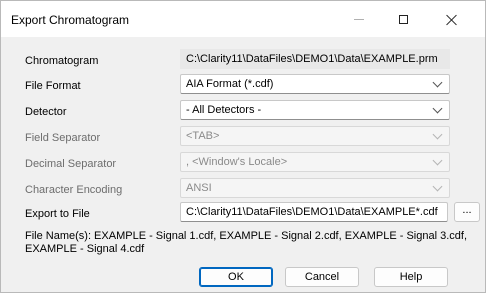 This screenshot has width=486, height=293. I want to click on detector-label: Detector, so click(46, 112).